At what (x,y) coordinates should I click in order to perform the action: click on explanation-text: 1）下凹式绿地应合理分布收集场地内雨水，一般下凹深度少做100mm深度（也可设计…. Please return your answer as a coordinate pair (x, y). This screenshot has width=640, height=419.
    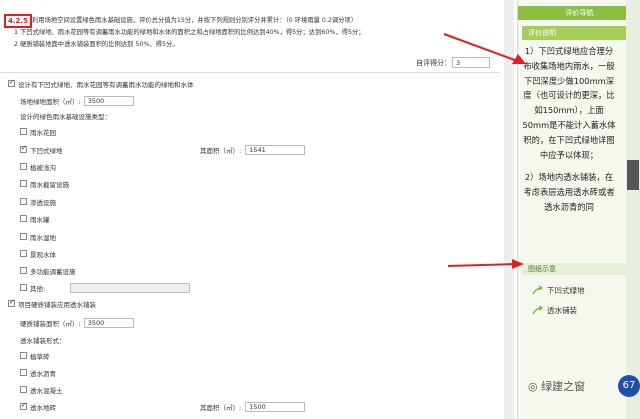
    Looking at the image, I should click on (569, 129).